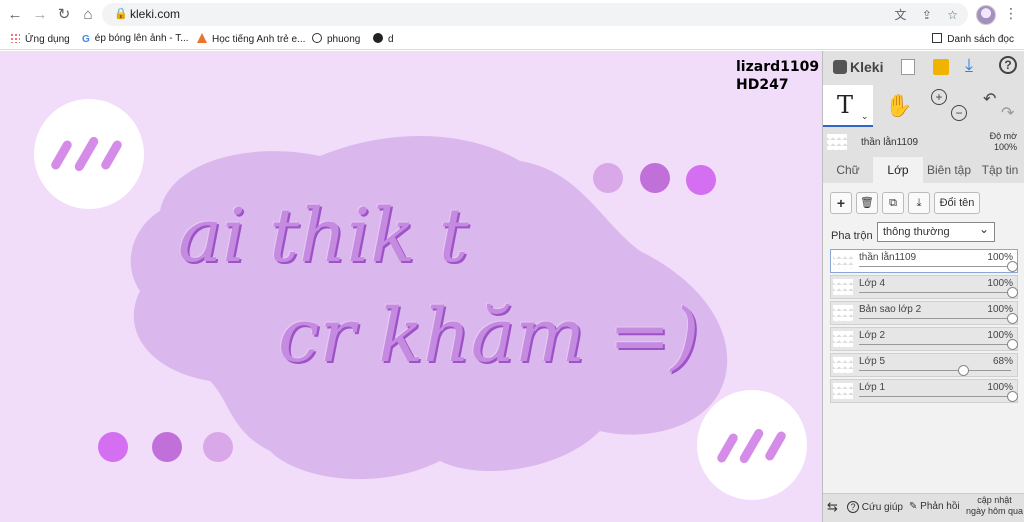 This screenshot has height=522, width=1024. What do you see at coordinates (898, 106) in the screenshot?
I see `hand-tool-icon: ✋` at bounding box center [898, 106].